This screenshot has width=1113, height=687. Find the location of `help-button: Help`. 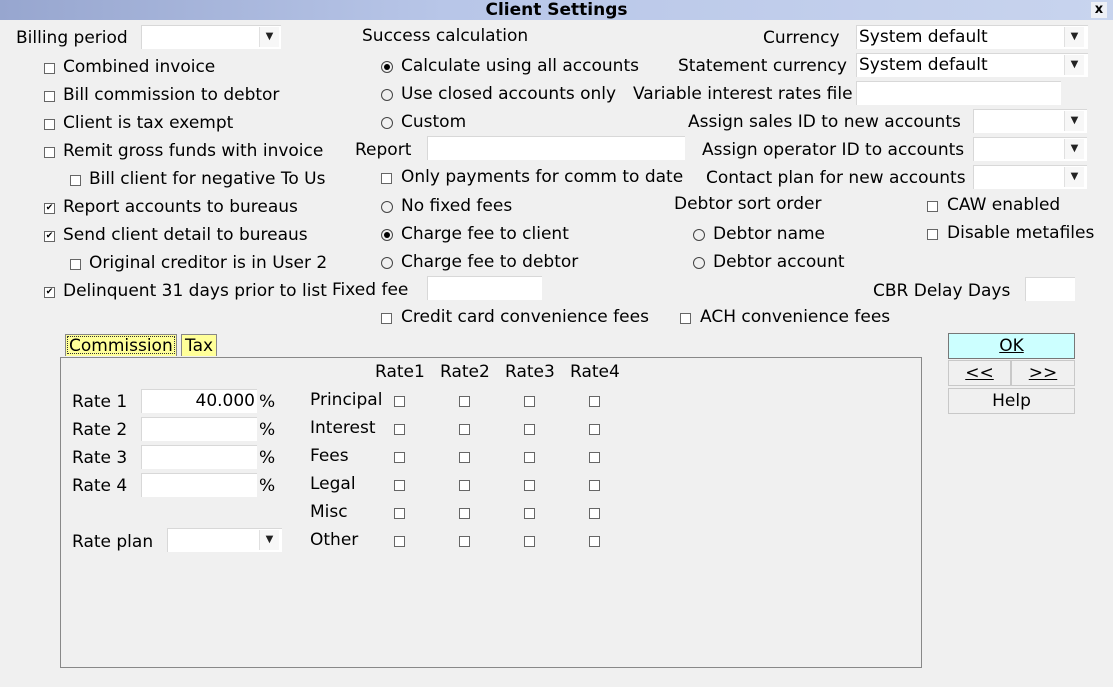

help-button: Help is located at coordinates (1011, 401).